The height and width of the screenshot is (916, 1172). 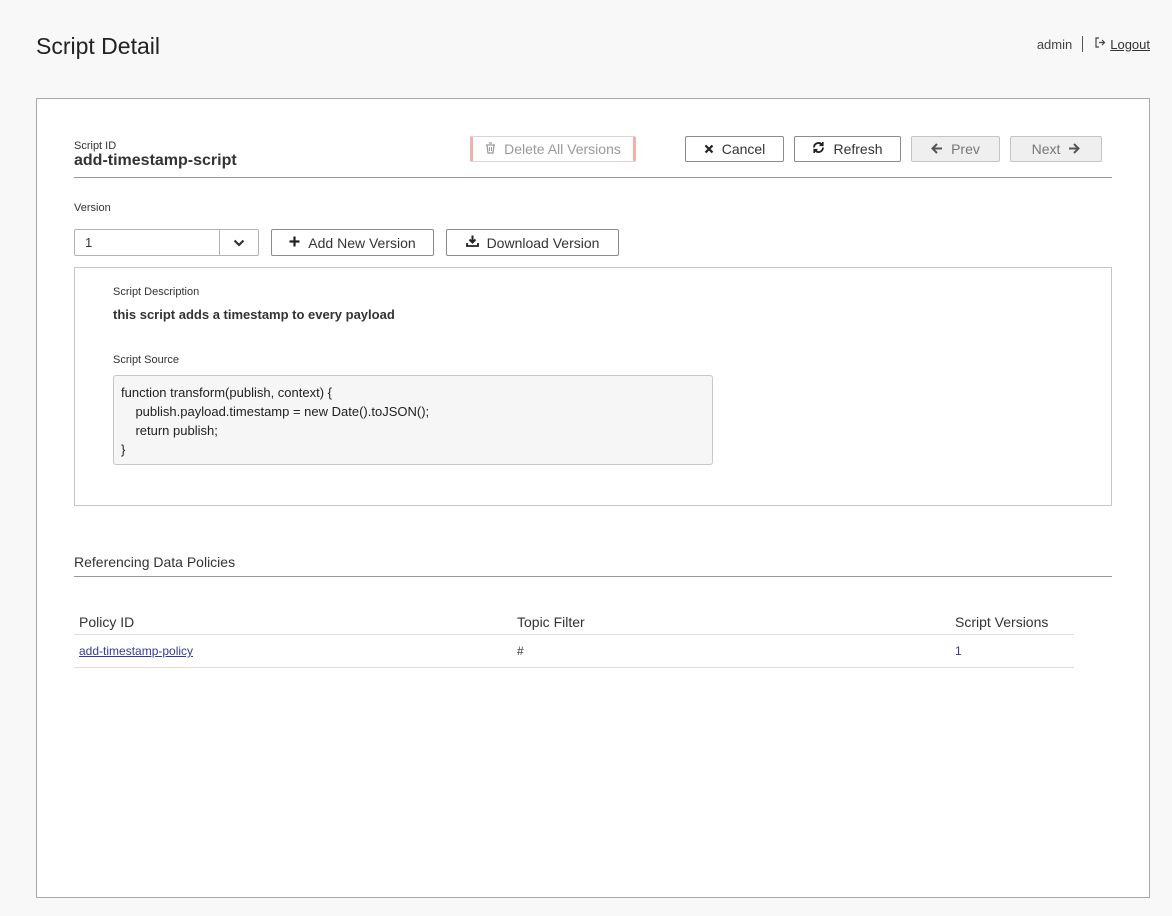 What do you see at coordinates (89, 242) in the screenshot?
I see `version-select-value: 1` at bounding box center [89, 242].